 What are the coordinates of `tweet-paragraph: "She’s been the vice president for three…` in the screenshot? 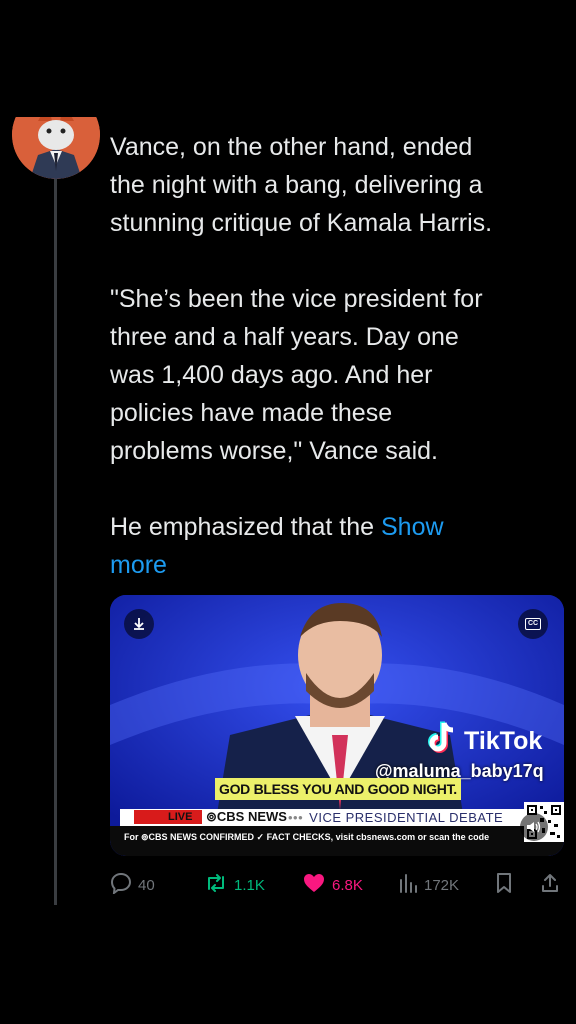 It's located at (296, 375).